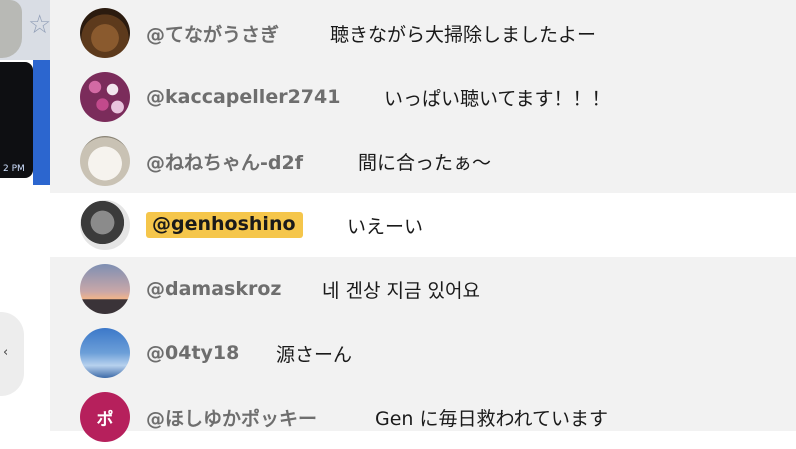 The image size is (796, 449). I want to click on chat-text: 間に合ったぁ〜, so click(425, 162).